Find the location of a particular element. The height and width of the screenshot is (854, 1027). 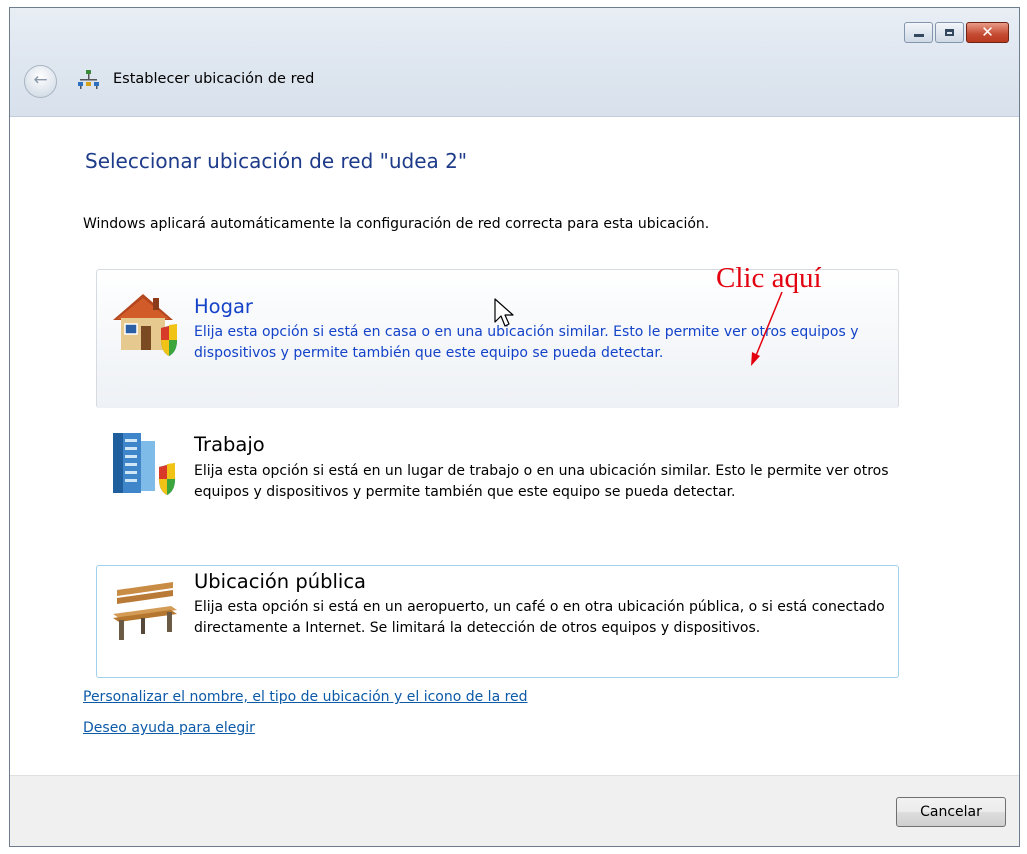

option-trabajo-title: Trabajo is located at coordinates (229, 444).